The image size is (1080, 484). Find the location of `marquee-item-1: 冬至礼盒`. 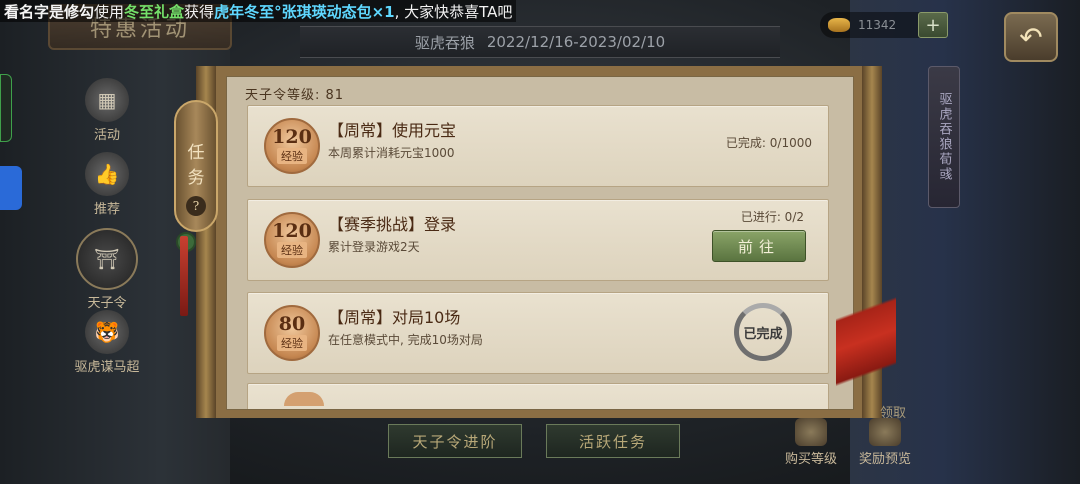

marquee-item-1: 冬至礼盒 is located at coordinates (154, 11).